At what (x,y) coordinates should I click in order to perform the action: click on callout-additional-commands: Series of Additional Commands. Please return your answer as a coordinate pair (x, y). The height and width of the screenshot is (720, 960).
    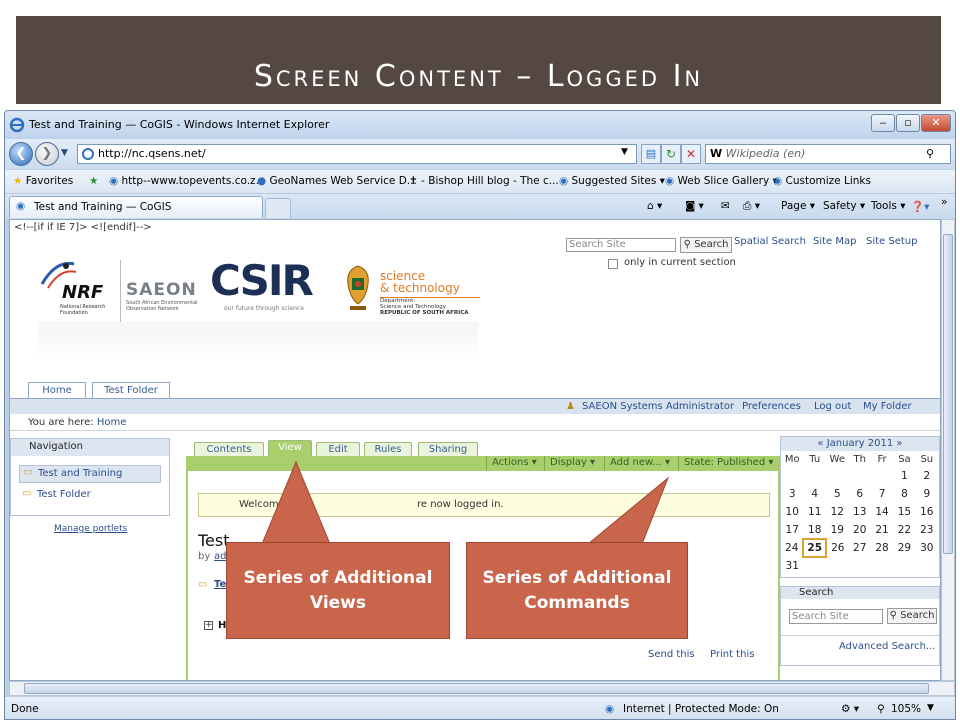
    Looking at the image, I should click on (577, 590).